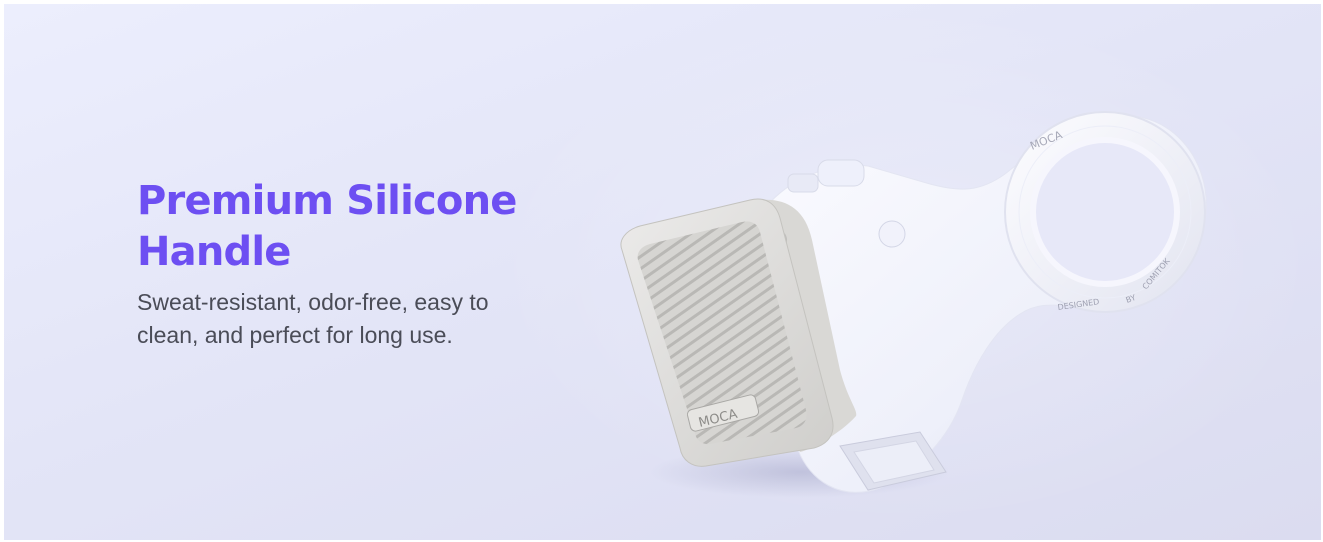  I want to click on control-knob, so click(892, 234).